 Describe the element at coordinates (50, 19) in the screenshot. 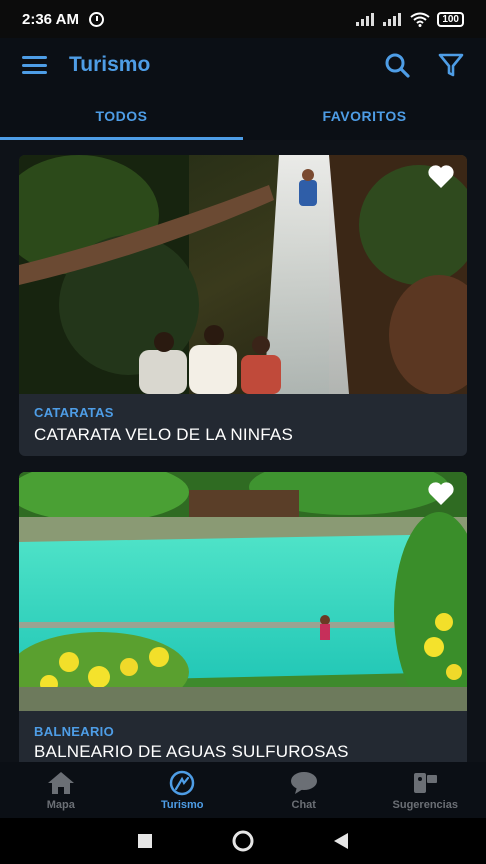

I see `status-time: 2:36 AM` at that location.